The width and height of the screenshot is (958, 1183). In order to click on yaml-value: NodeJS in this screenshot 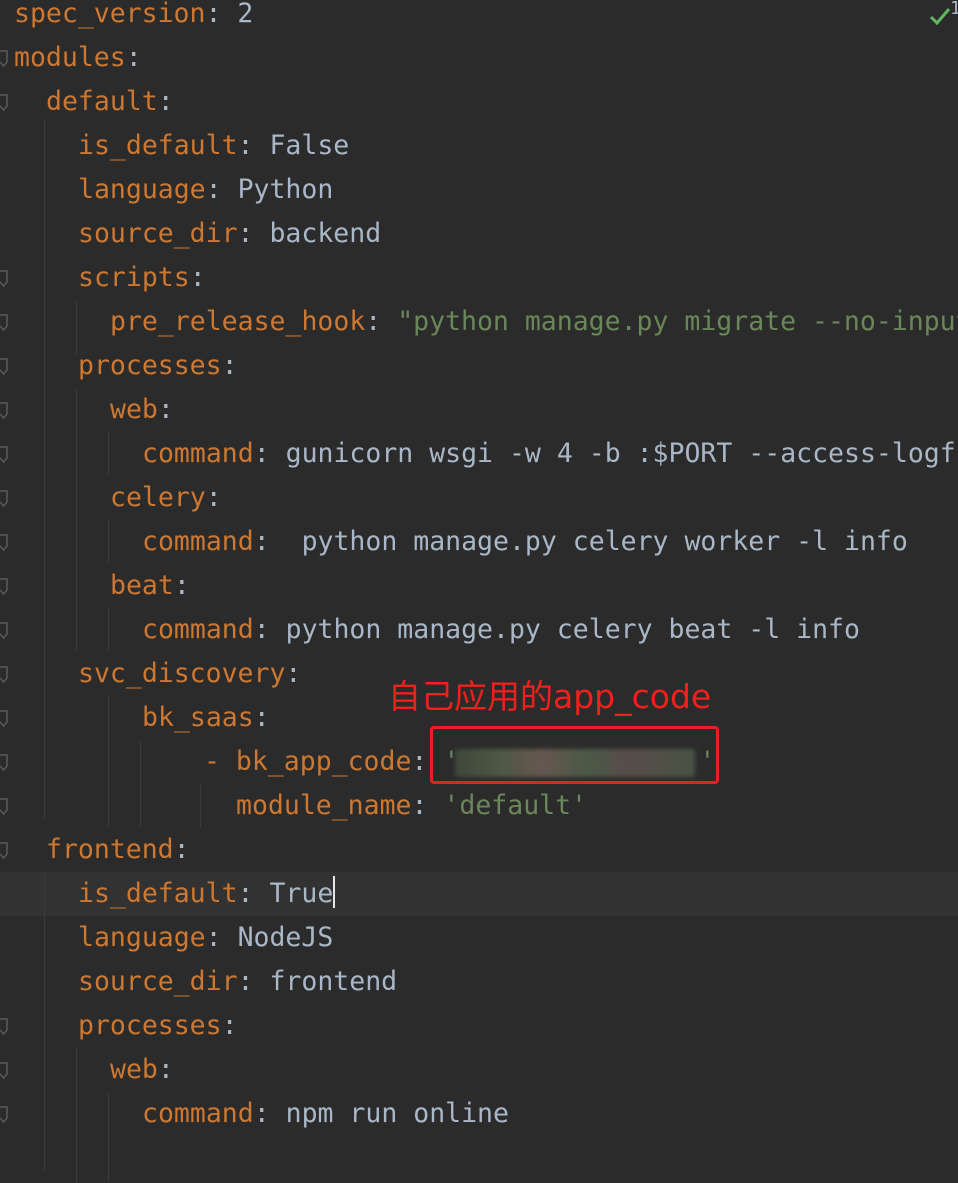, I will do `click(285, 937)`.